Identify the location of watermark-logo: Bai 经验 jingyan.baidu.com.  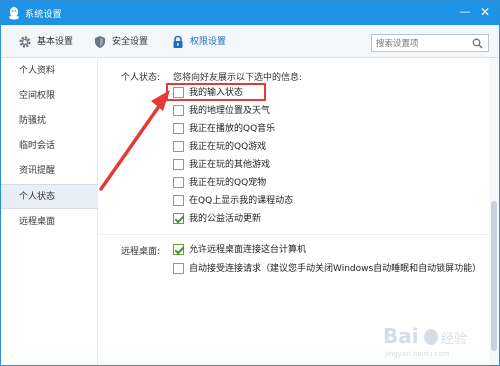
(425, 341).